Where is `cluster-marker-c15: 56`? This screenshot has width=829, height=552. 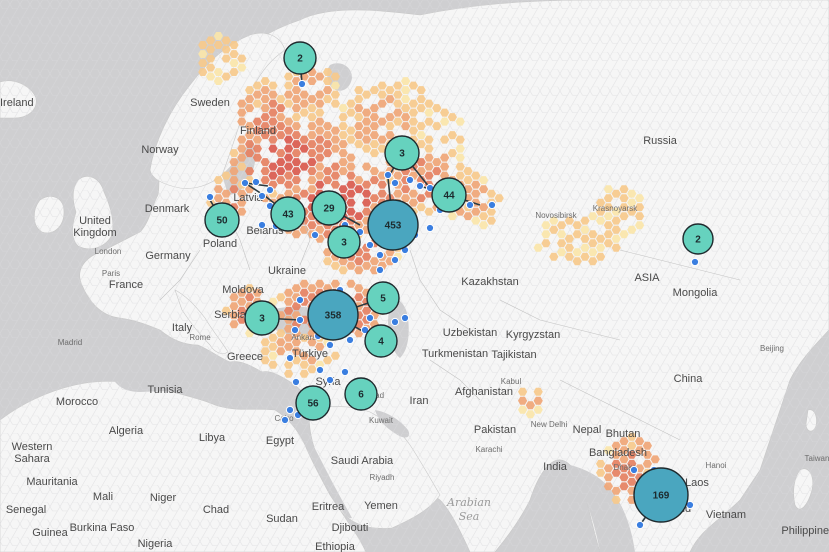
cluster-marker-c15: 56 is located at coordinates (313, 403).